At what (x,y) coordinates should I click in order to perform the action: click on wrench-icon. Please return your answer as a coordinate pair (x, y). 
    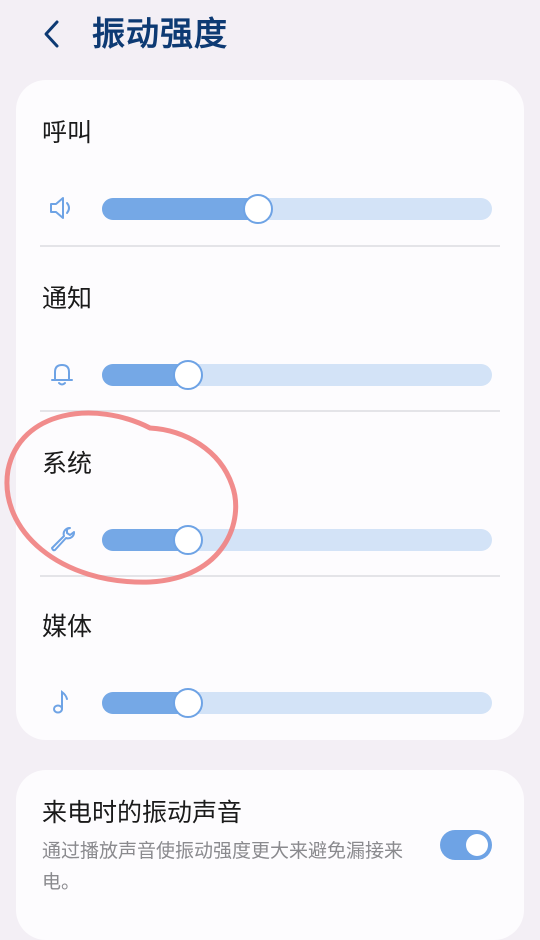
    Looking at the image, I should click on (62, 539).